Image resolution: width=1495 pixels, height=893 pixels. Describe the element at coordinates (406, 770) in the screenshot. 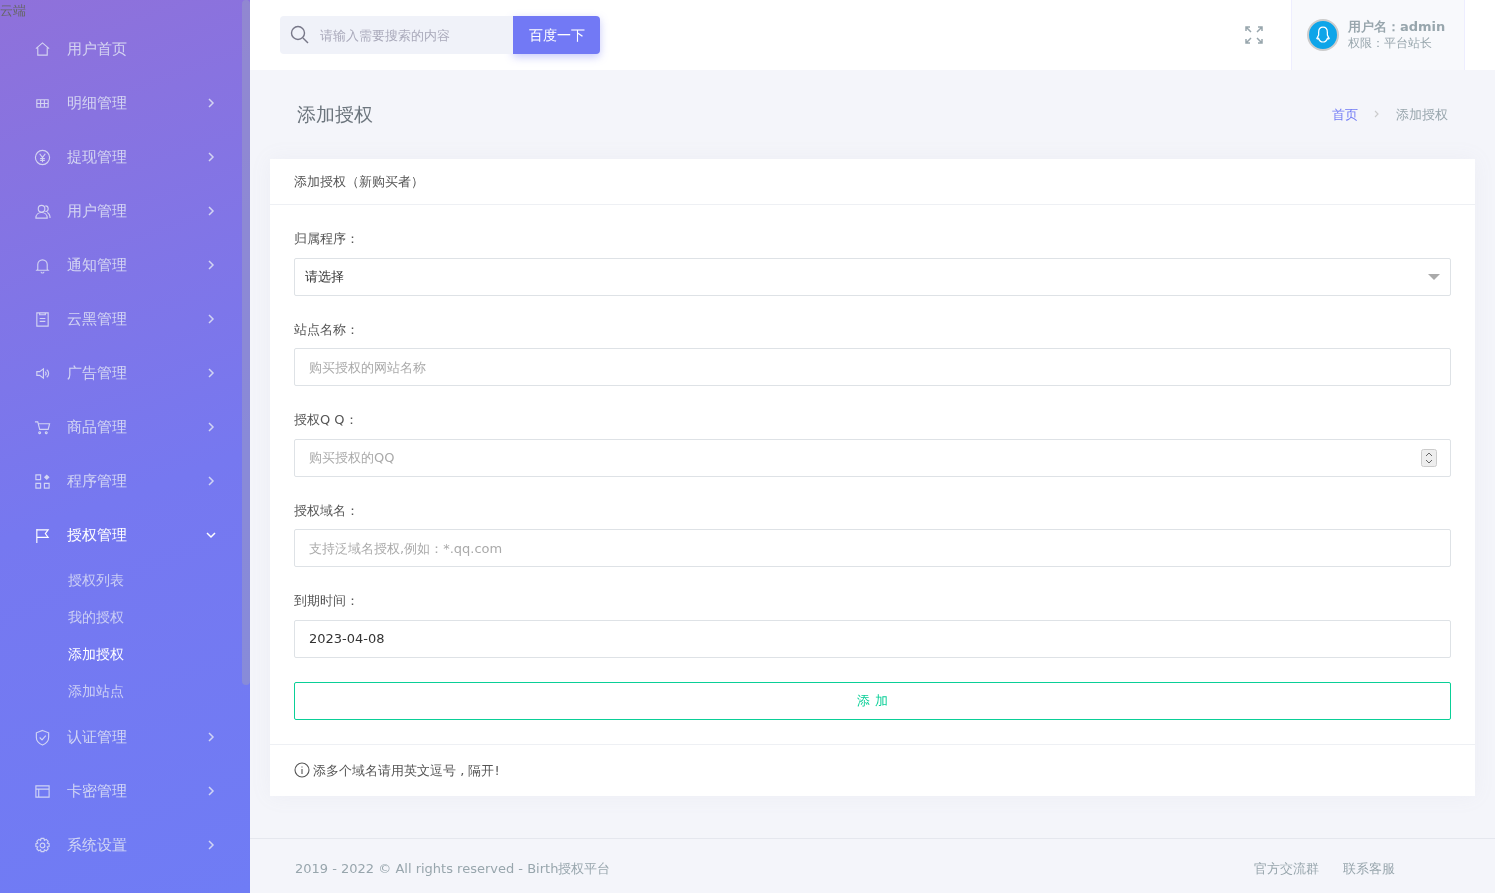

I see `hint-text: 添多个域名请用英文逗号 , 隔开!` at that location.